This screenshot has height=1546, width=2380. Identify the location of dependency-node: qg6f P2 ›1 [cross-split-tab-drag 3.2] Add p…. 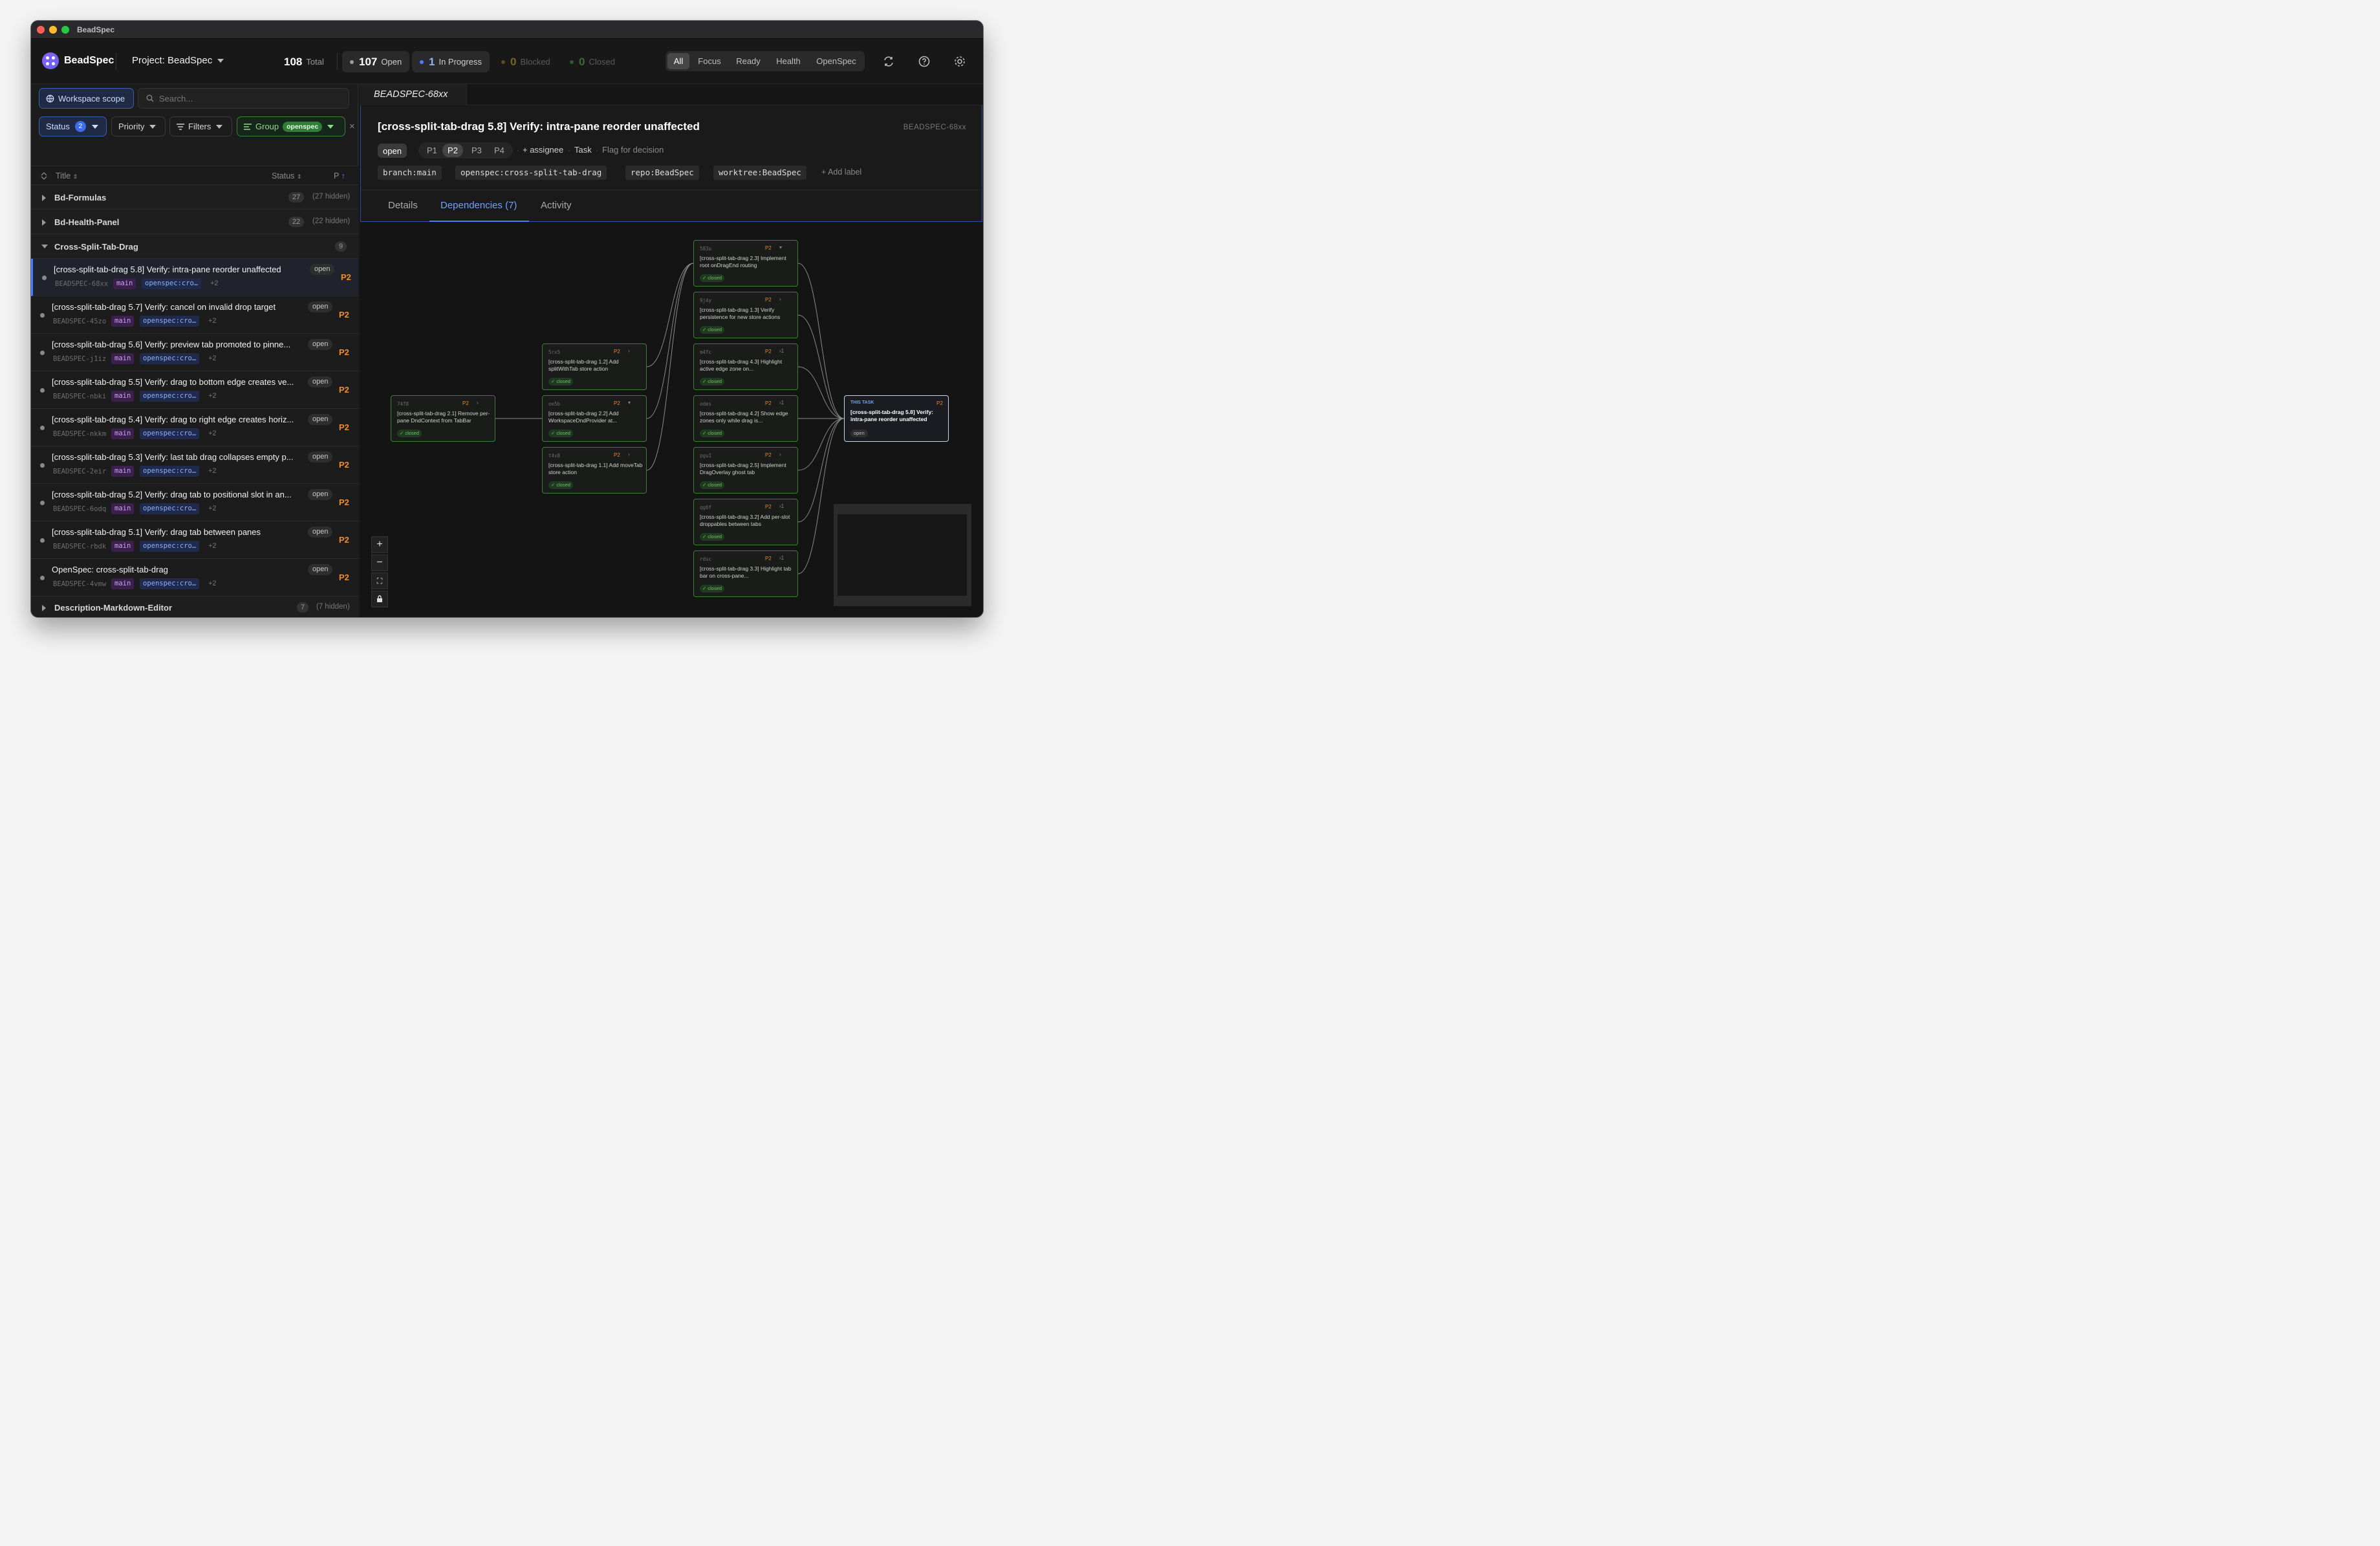
(745, 522).